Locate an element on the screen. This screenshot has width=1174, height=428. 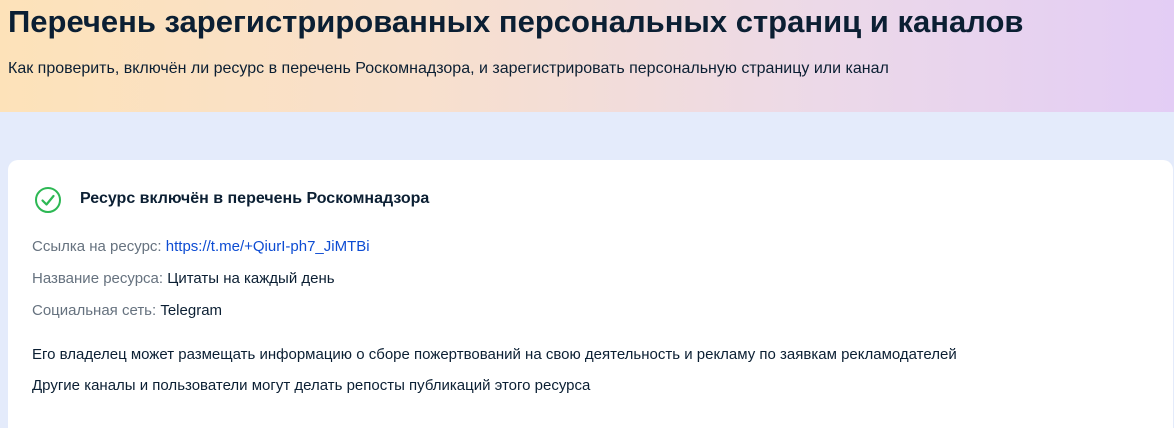
resource-link: https://t.me/+QiurI-ph7_JiMTBi is located at coordinates (268, 246).